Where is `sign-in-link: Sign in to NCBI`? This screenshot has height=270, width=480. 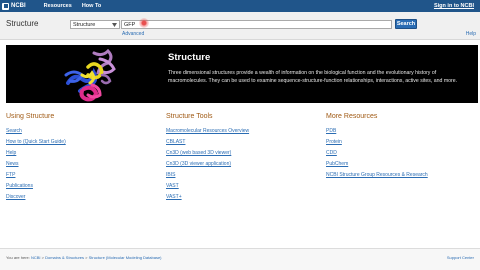
sign-in-link: Sign in to NCBI is located at coordinates (454, 6).